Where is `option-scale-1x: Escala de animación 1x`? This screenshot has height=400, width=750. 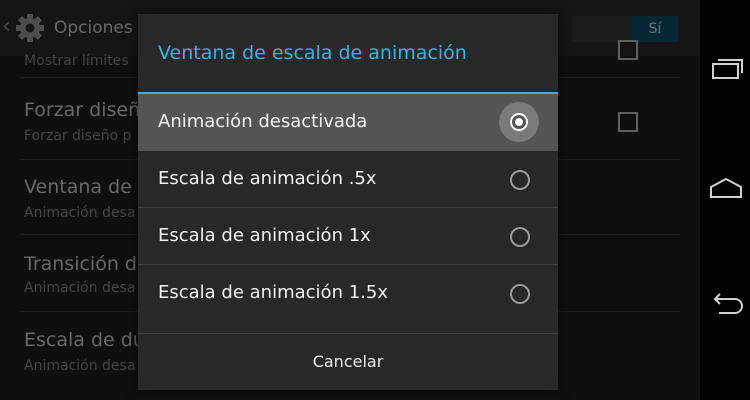
option-scale-1x: Escala de animación 1x is located at coordinates (348, 236).